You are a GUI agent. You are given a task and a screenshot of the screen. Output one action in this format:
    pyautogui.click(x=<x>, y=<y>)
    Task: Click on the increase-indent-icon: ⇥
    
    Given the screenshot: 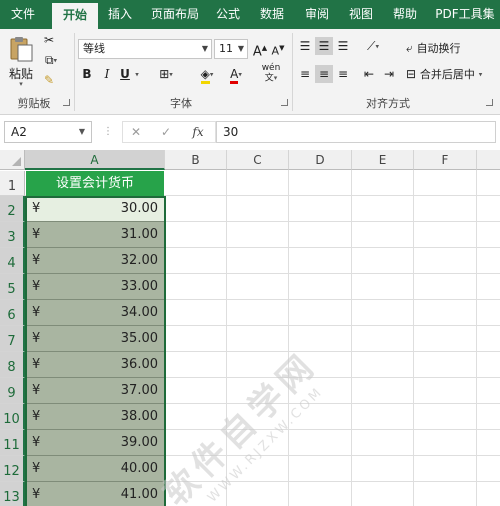 What is the action you would take?
    pyautogui.click(x=389, y=74)
    